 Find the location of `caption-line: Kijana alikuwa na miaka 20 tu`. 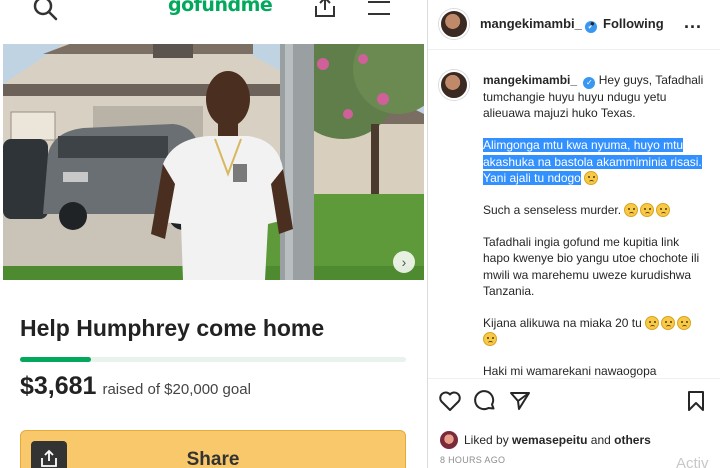

caption-line: Kijana alikuwa na miaka 20 tu is located at coordinates (562, 323).